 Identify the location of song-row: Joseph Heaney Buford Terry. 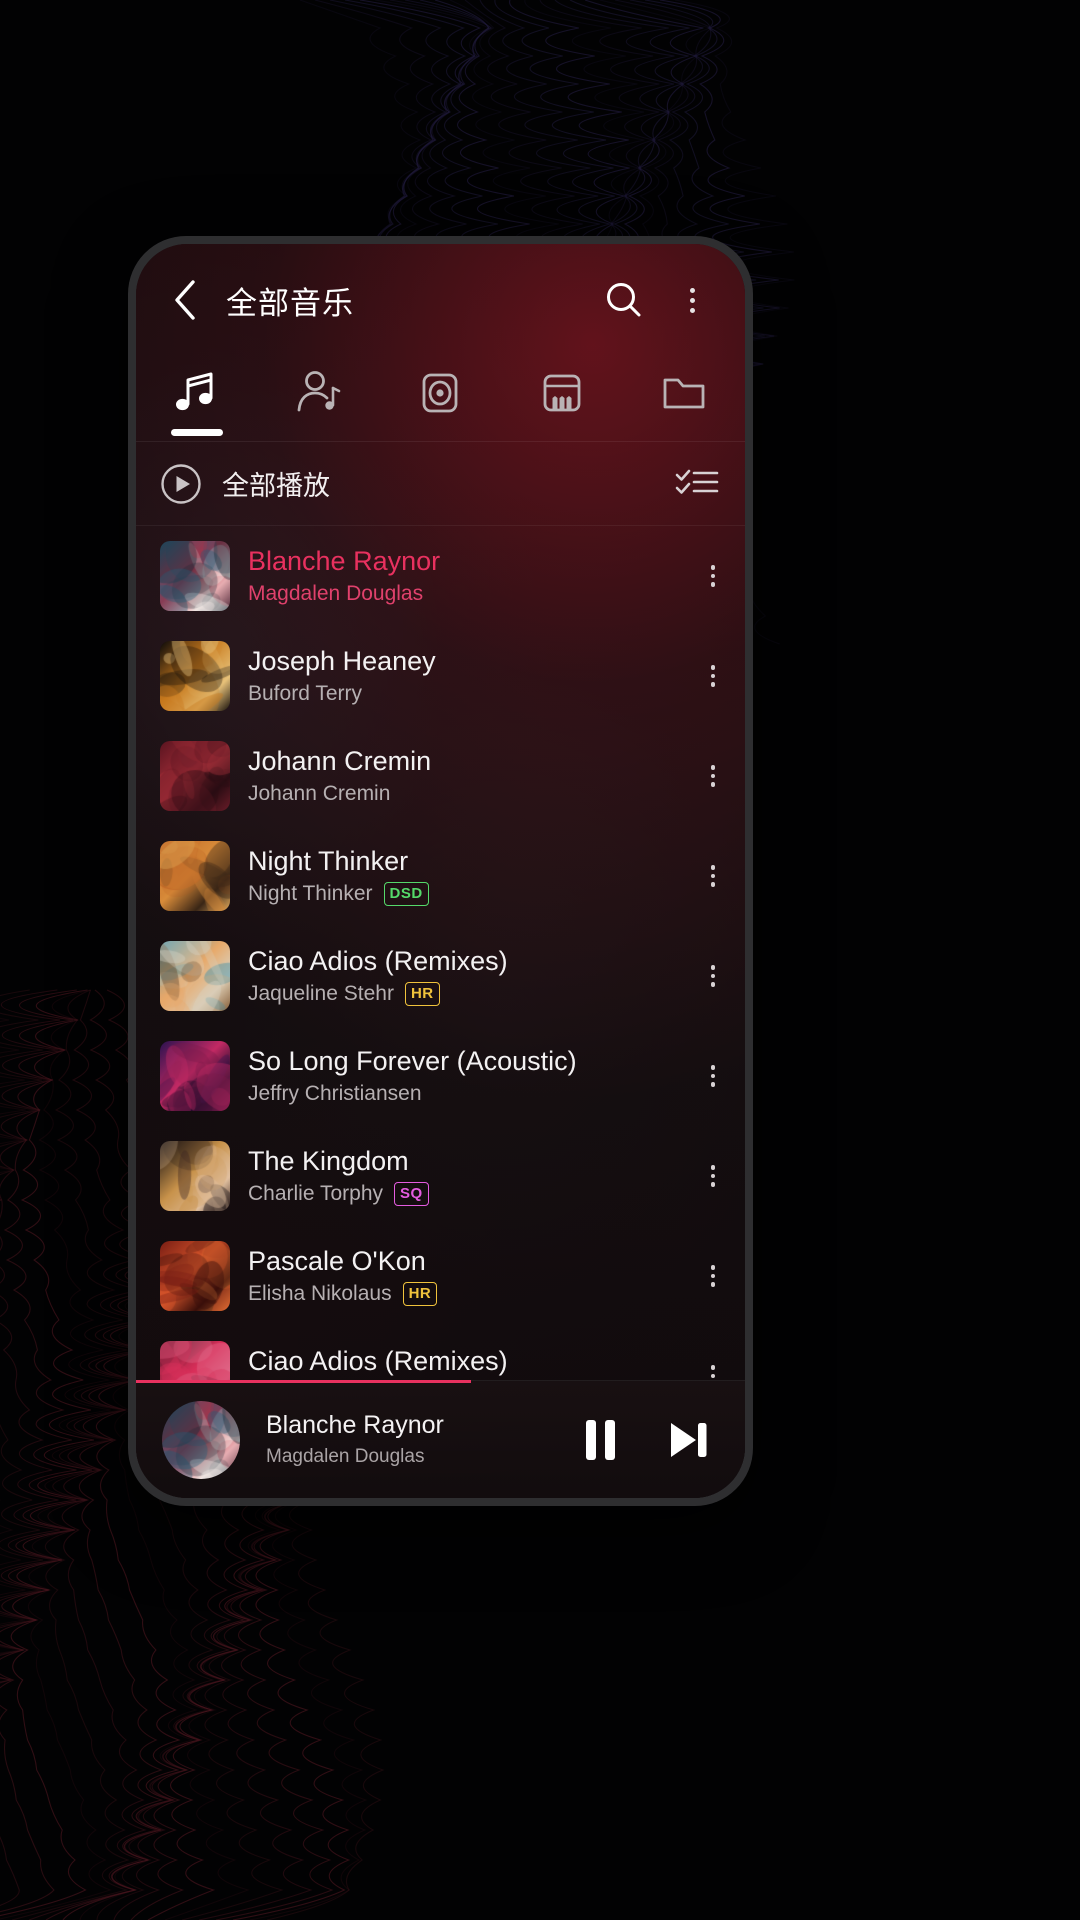
(440, 676).